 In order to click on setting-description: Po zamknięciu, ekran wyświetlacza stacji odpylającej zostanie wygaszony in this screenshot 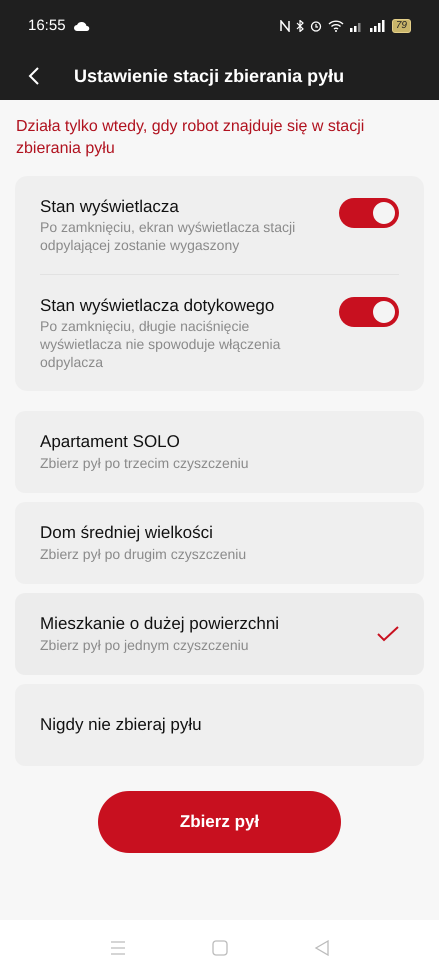, I will do `click(168, 236)`.